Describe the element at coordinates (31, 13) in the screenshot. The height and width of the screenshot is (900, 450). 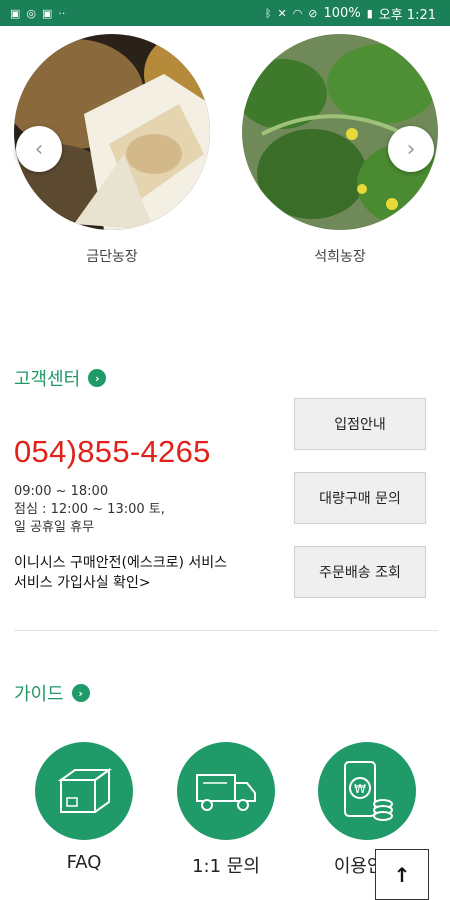
I see `whatsapp-icon: ◎` at that location.